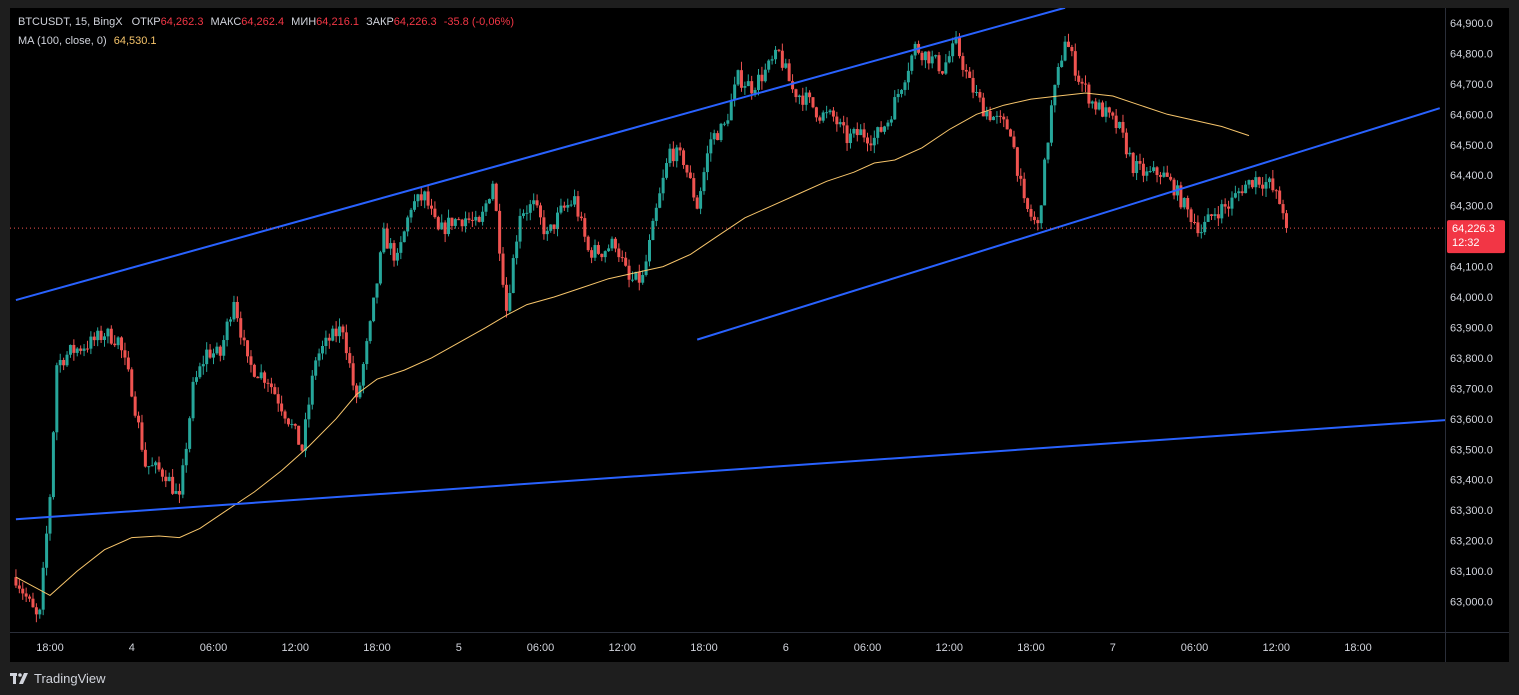  Describe the element at coordinates (62, 41) in the screenshot. I see `ma-label: MA (100, close, 0)` at that location.